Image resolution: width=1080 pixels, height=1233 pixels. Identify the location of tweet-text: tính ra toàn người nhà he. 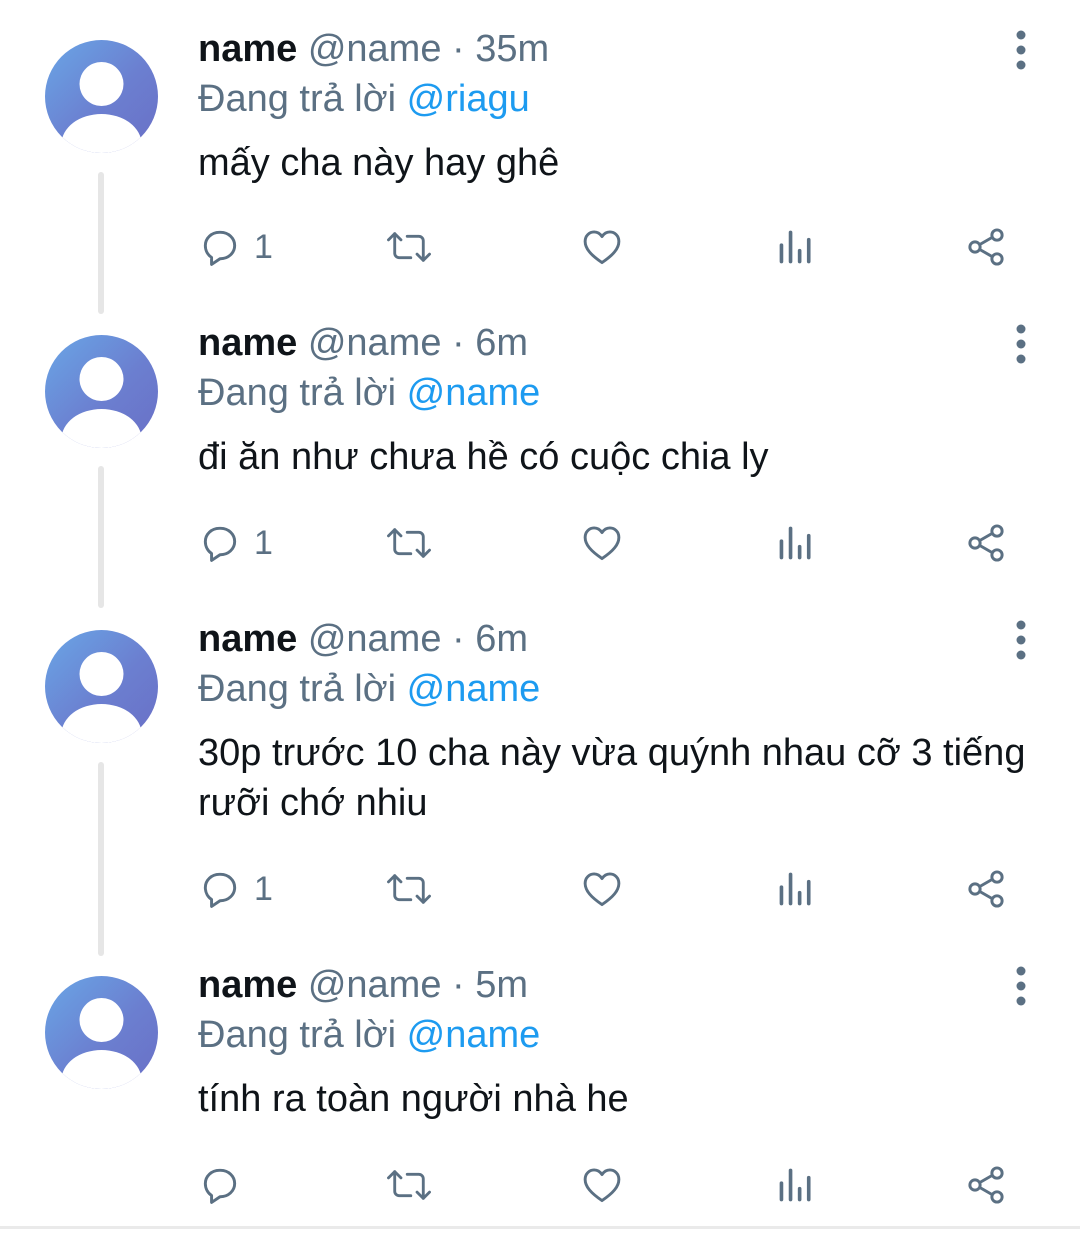
(413, 1099).